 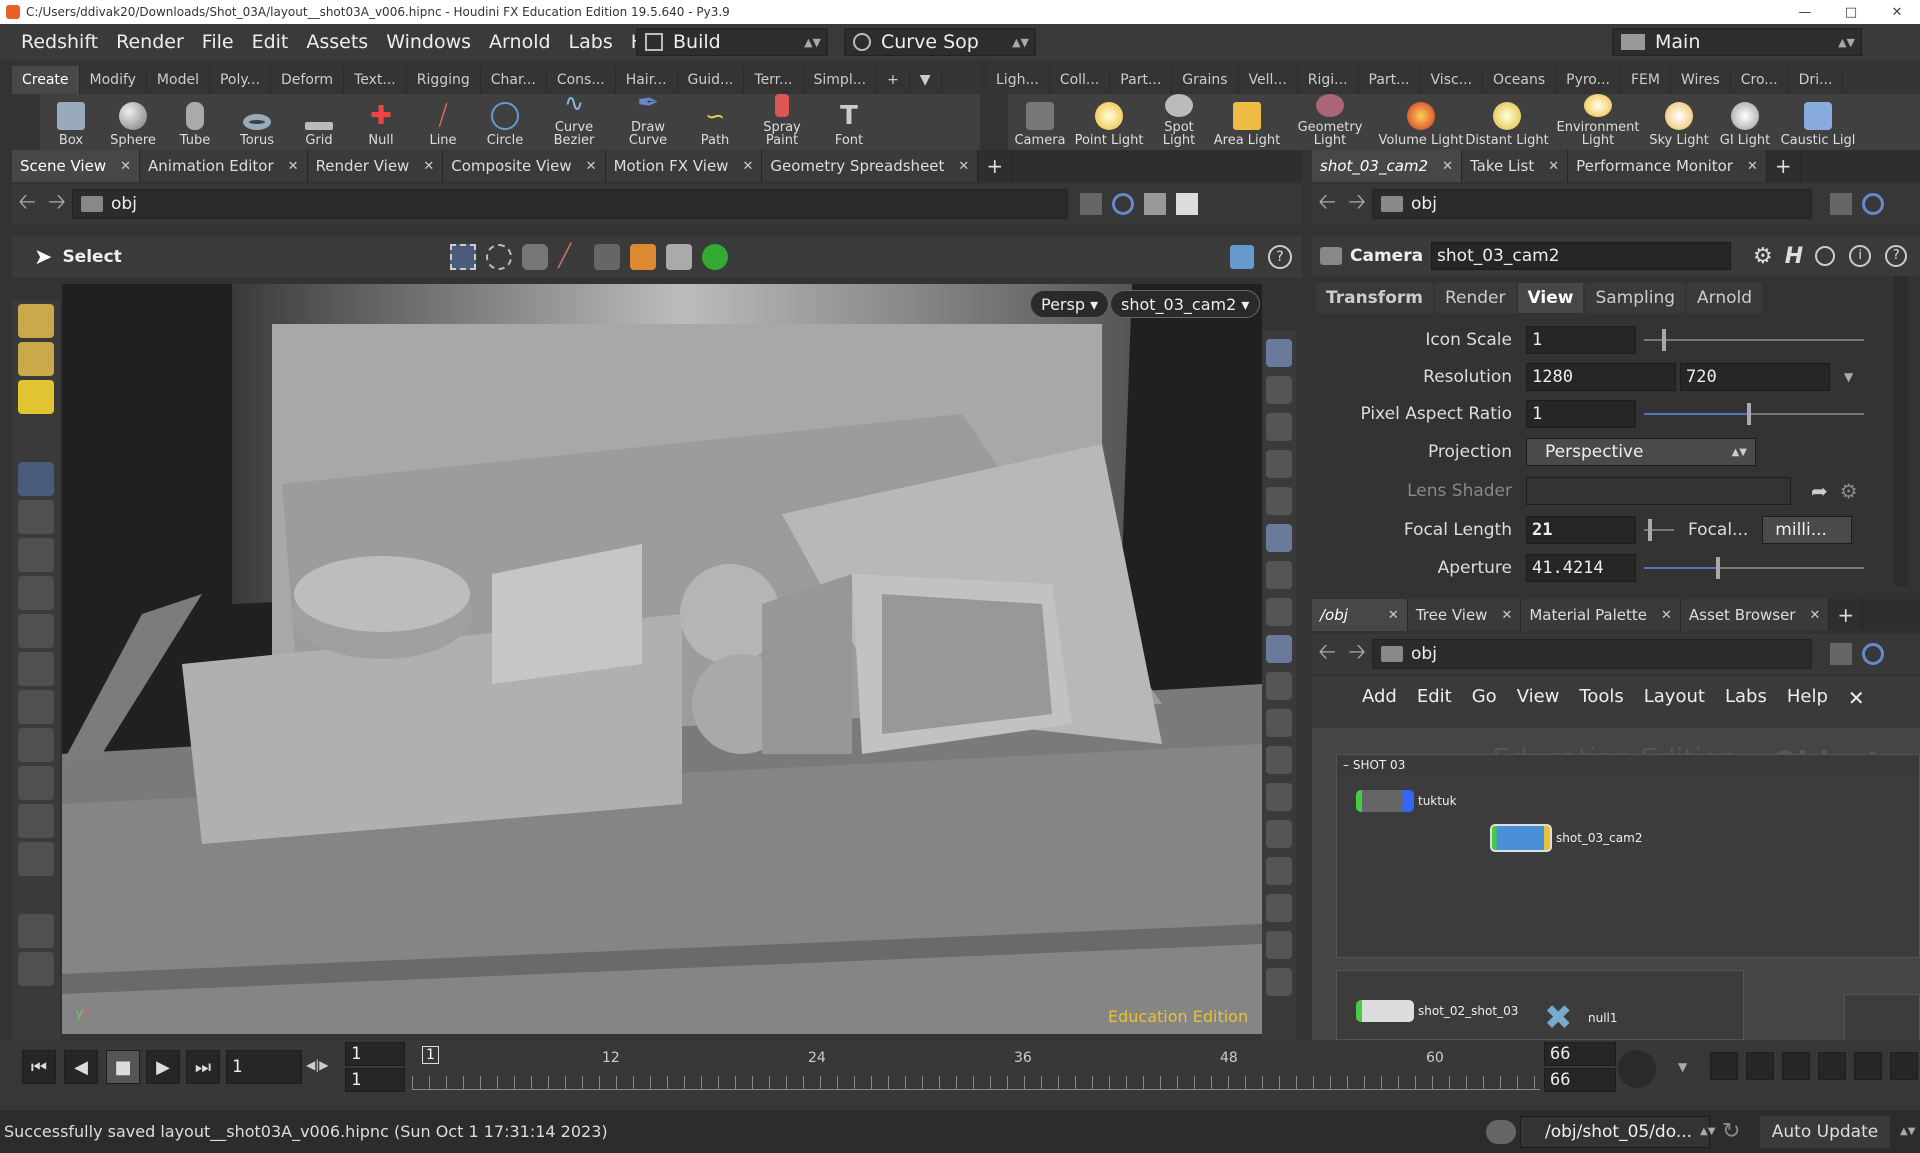 What do you see at coordinates (1851, 12) in the screenshot?
I see `maximize-button: □` at bounding box center [1851, 12].